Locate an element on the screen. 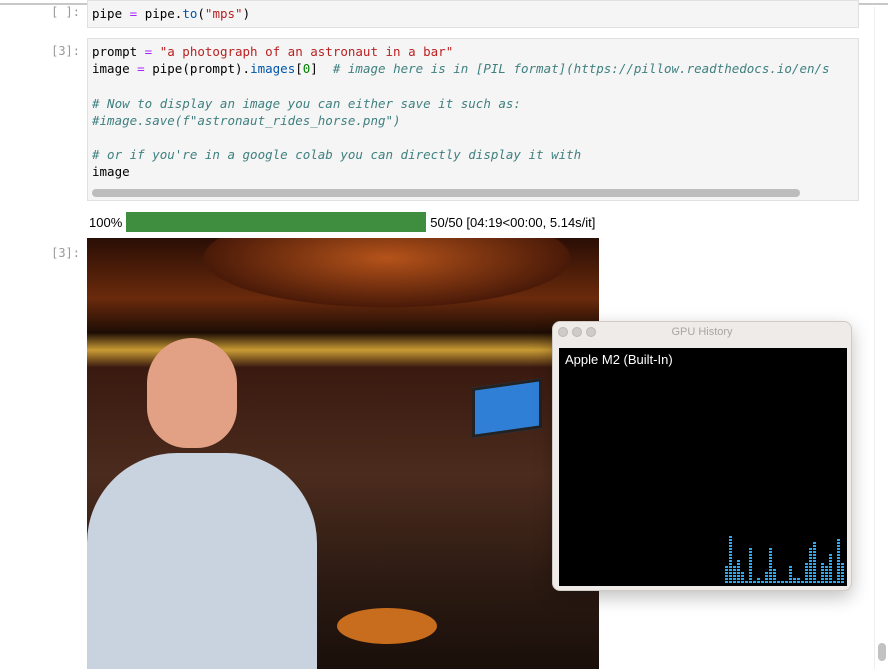  gpu-history-window: GPU History Apple M2 (Built-In) is located at coordinates (702, 456).